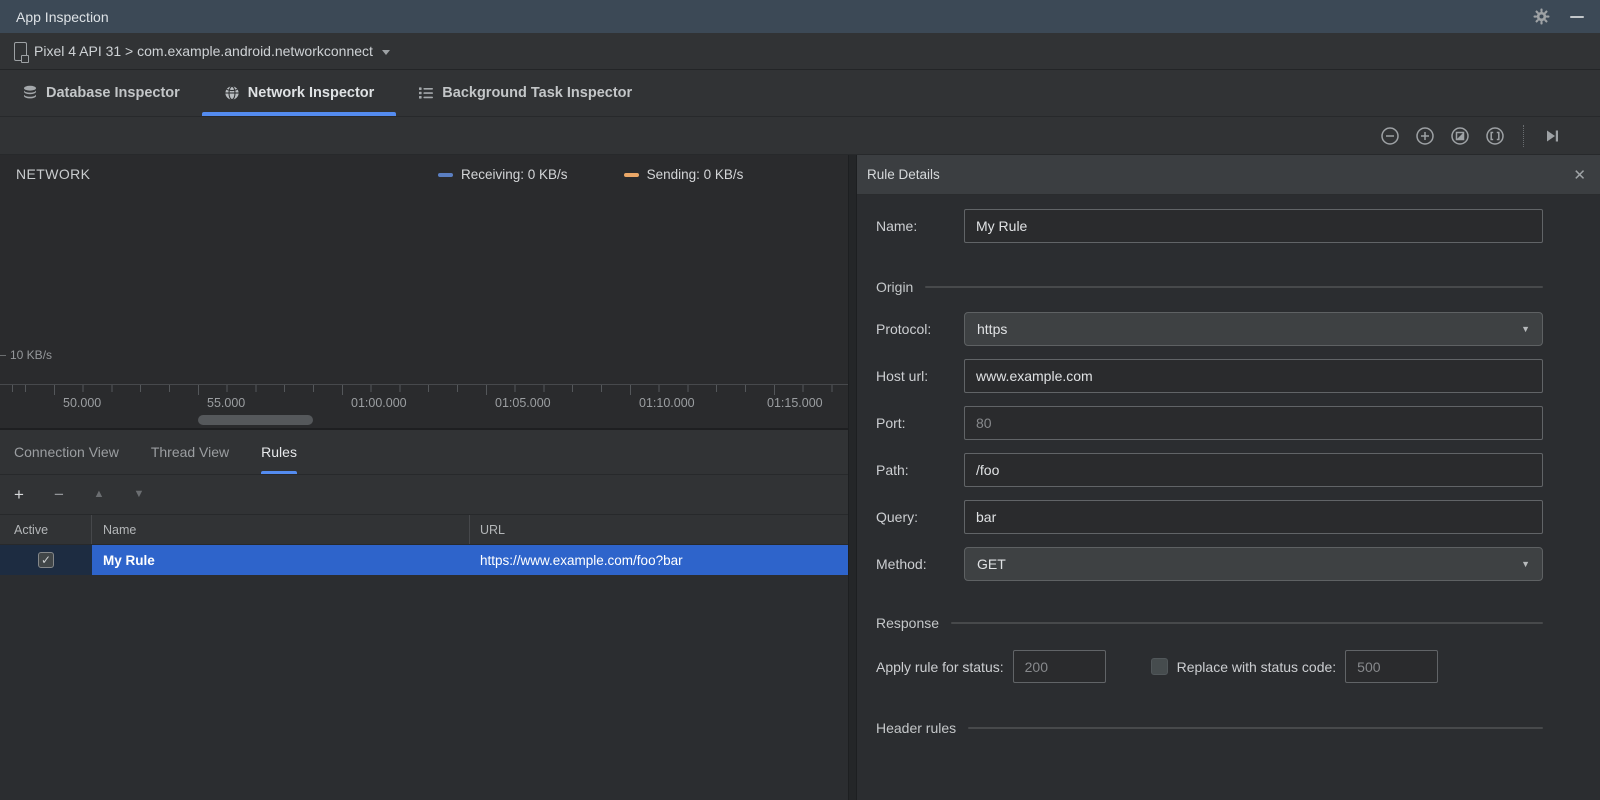 Image resolution: width=1600 pixels, height=800 pixels. Describe the element at coordinates (1253, 564) in the screenshot. I see `method-dropdown: GET ▼` at that location.